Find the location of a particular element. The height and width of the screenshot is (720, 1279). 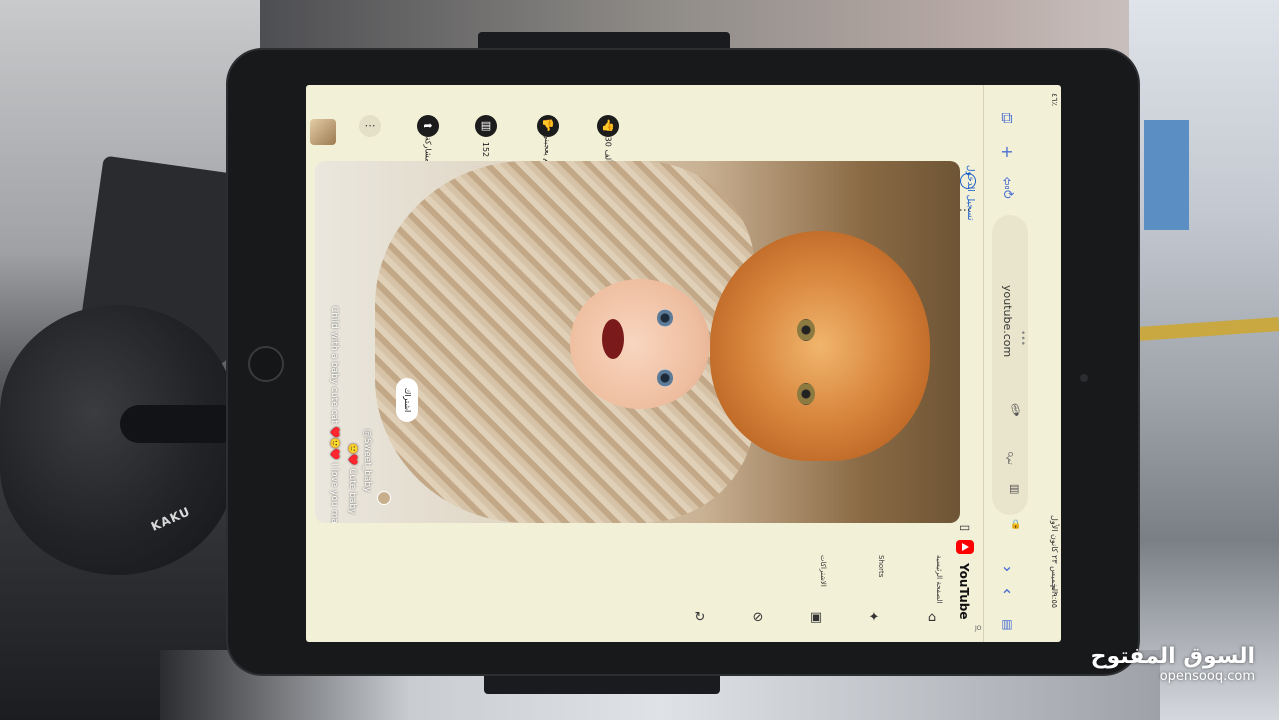

history-icon: ↻ is located at coordinates (700, 617).